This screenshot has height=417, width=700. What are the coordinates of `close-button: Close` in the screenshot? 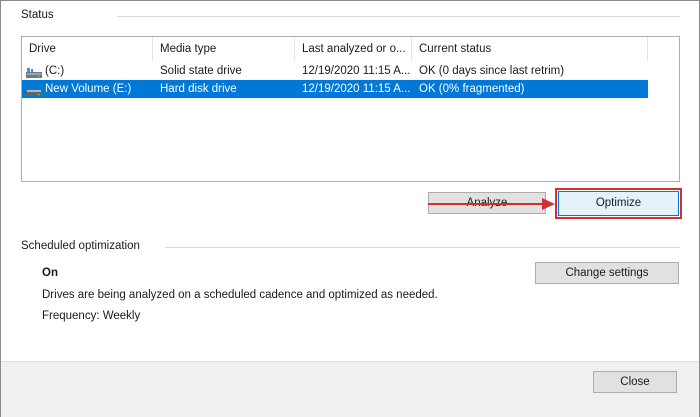 It's located at (635, 382).